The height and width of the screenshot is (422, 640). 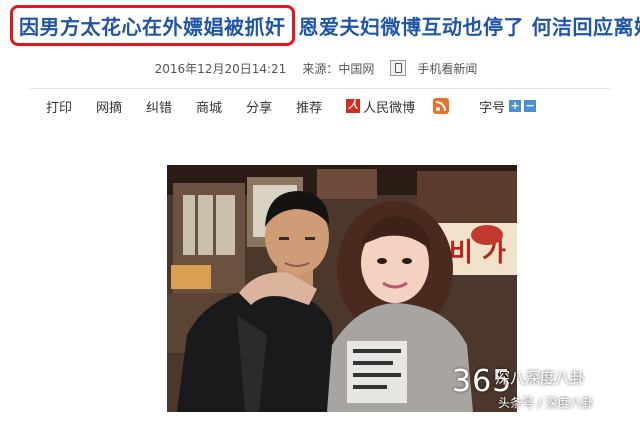 What do you see at coordinates (441, 106) in the screenshot?
I see `rss-icon` at bounding box center [441, 106].